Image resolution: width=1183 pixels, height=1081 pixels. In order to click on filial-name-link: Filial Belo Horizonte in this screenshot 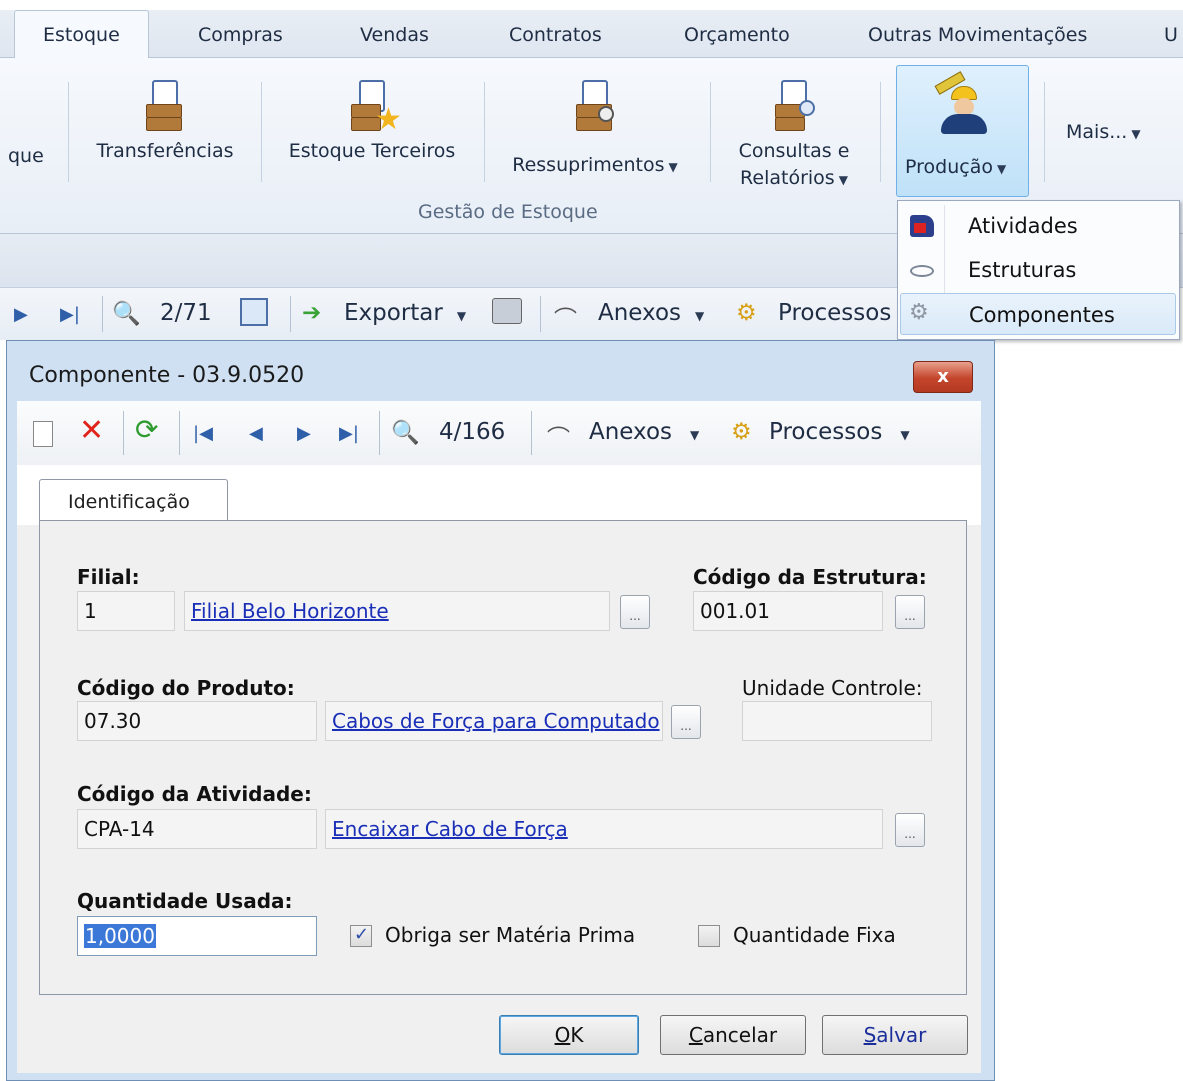, I will do `click(290, 611)`.